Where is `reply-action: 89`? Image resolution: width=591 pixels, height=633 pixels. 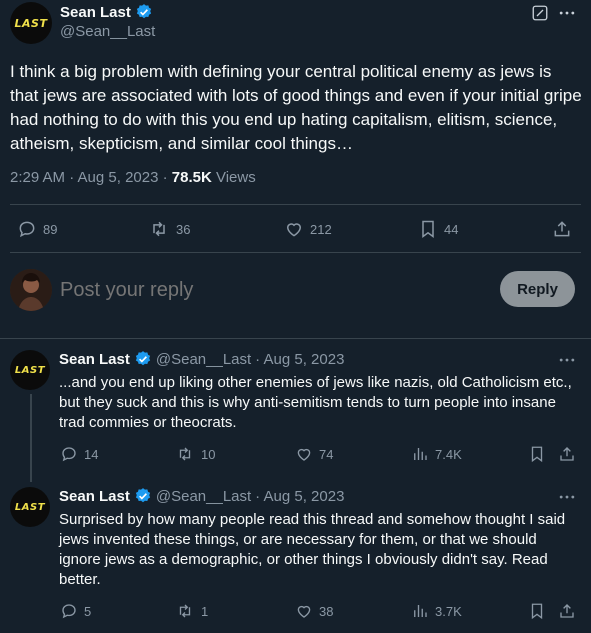
reply-action: 89 is located at coordinates (37, 229).